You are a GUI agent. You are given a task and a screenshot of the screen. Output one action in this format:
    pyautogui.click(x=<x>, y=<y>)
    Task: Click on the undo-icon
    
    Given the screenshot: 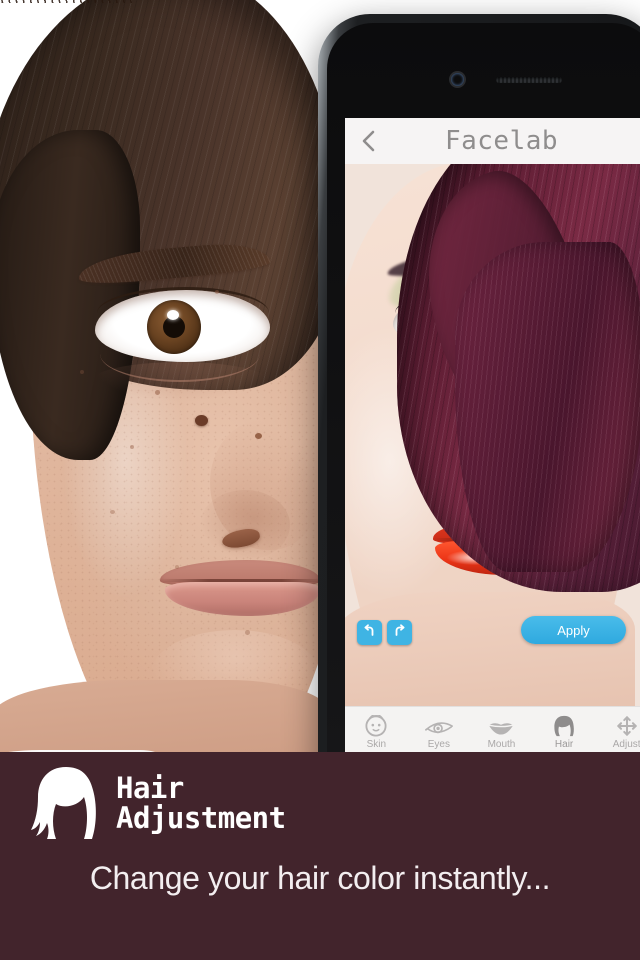 What is the action you would take?
    pyautogui.click(x=369, y=633)
    